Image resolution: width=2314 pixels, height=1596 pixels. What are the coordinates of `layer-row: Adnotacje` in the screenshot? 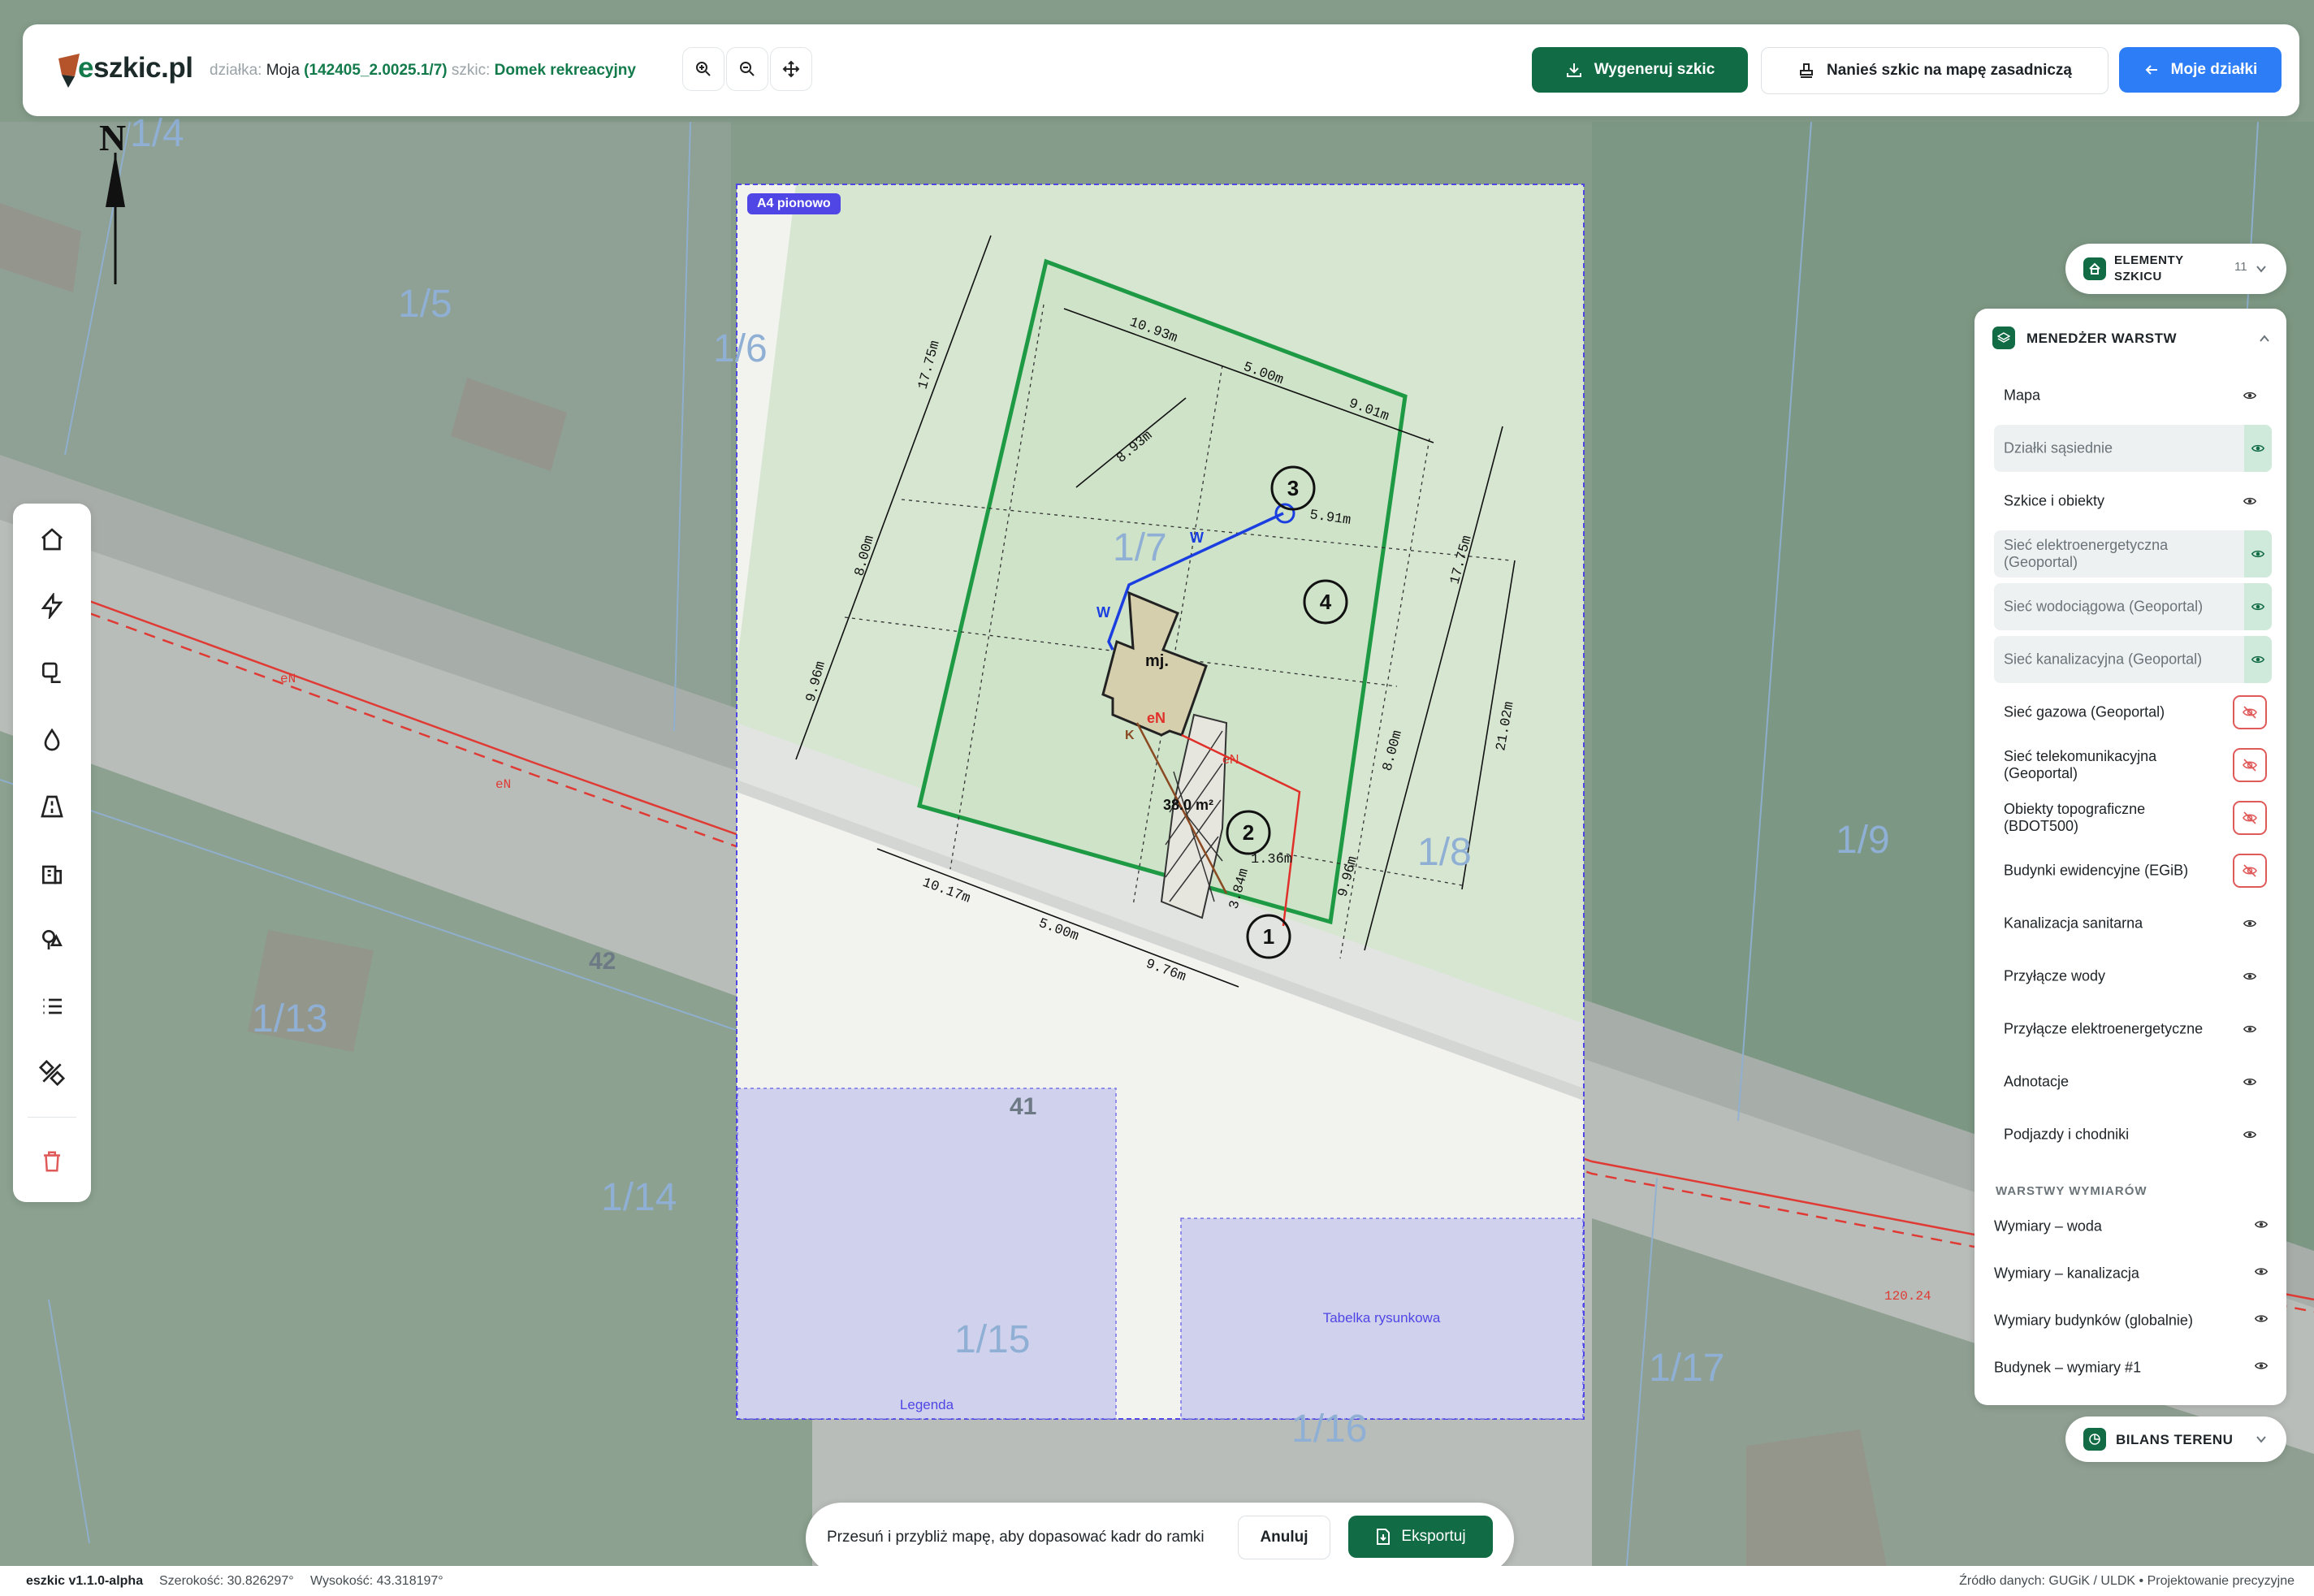 It's located at (2133, 1081).